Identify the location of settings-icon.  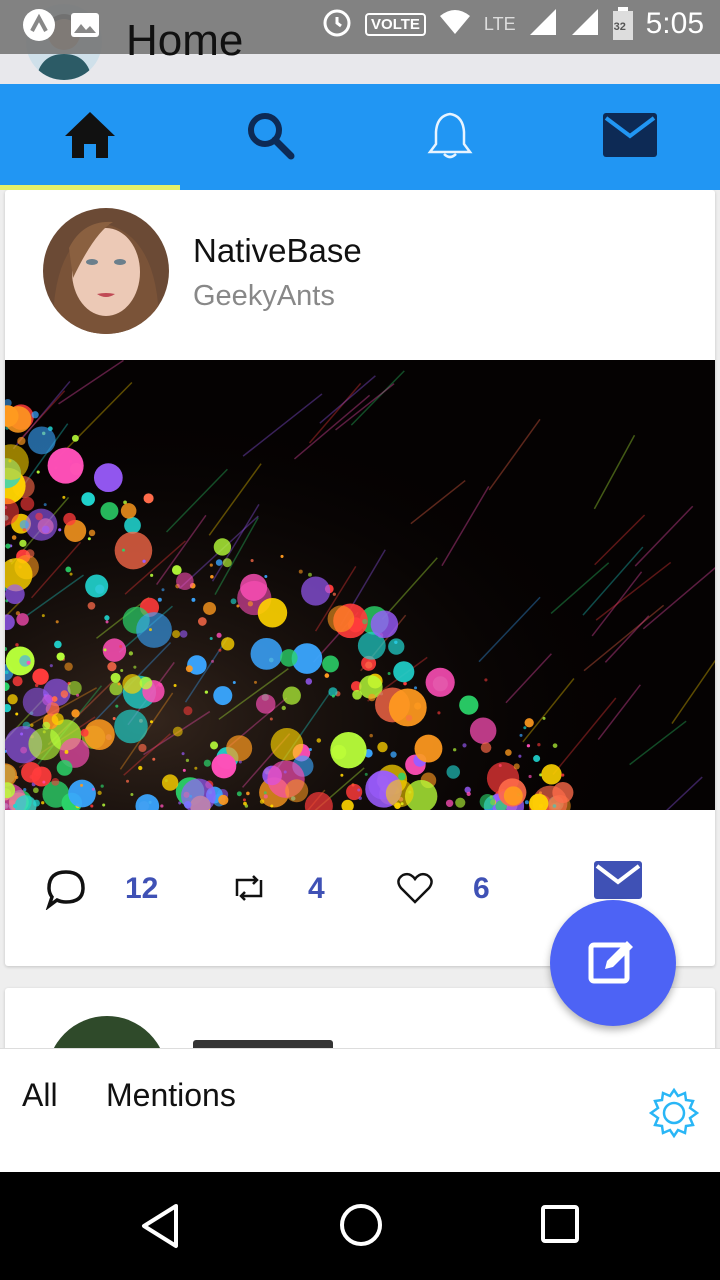
(674, 1115).